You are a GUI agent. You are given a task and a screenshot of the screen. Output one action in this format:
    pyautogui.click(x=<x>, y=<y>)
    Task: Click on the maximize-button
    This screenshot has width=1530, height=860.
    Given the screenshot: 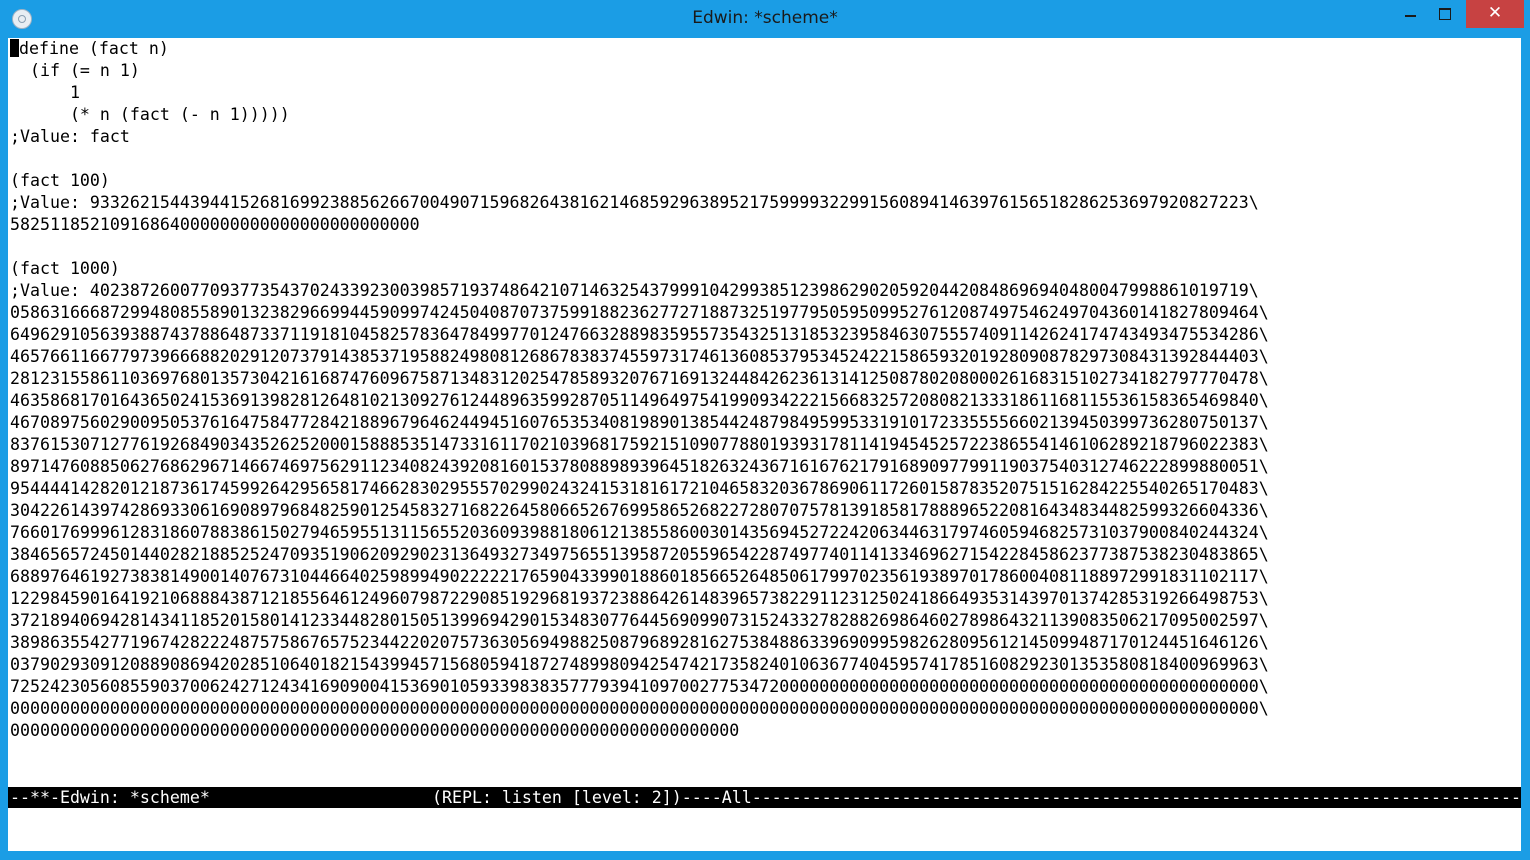 What is the action you would take?
    pyautogui.click(x=1445, y=14)
    